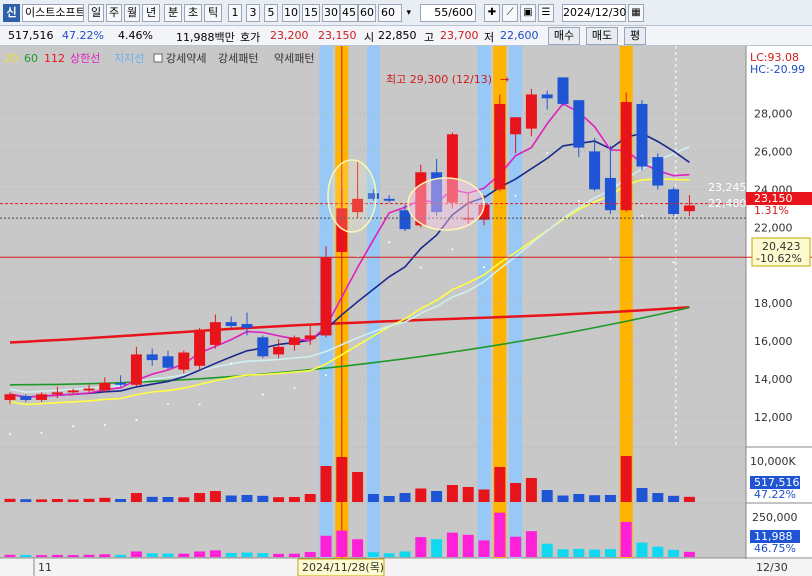 This screenshot has width=812, height=576. What do you see at coordinates (773, 113) in the screenshot?
I see `price-tick-label: 28,000` at bounding box center [773, 113].